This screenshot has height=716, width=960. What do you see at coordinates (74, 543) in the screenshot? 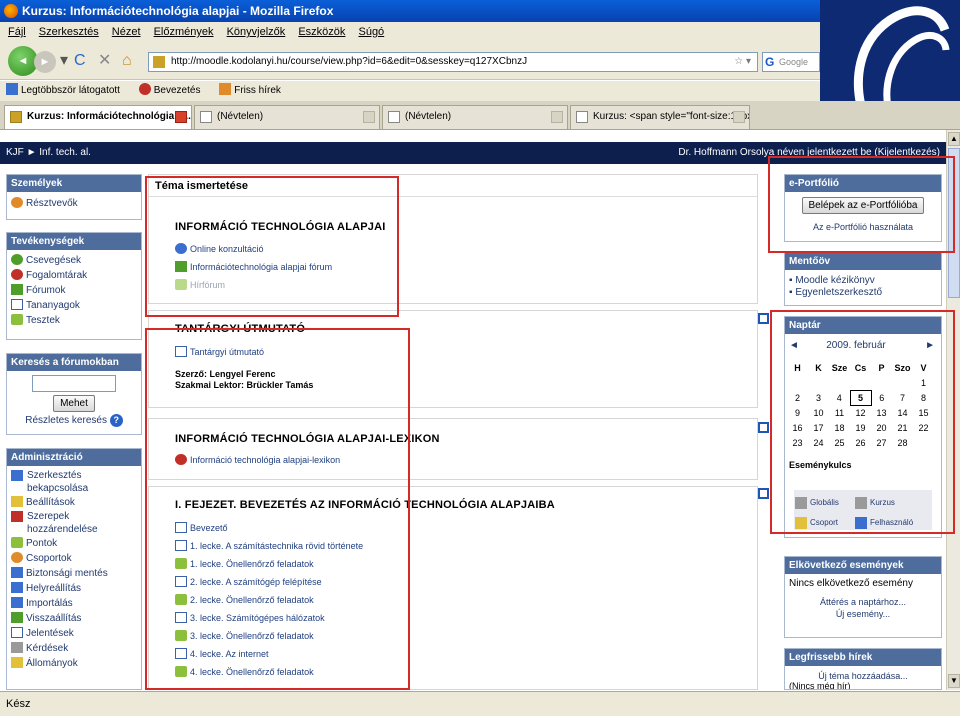
I see `admin-grades: Pontok` at bounding box center [74, 543].